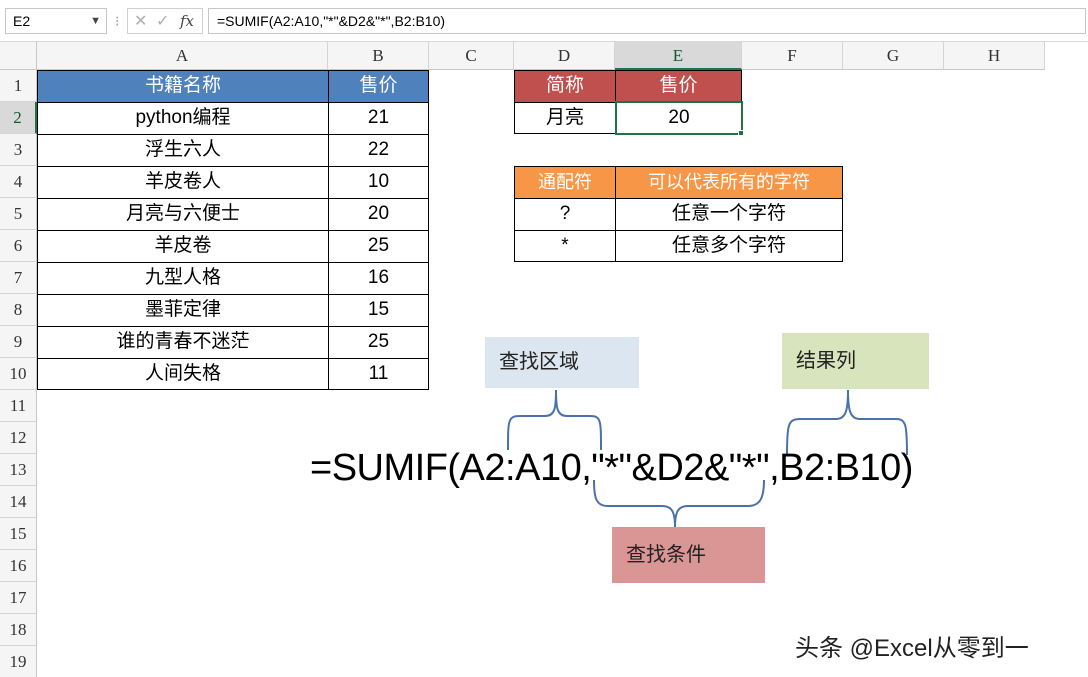  What do you see at coordinates (847, 422) in the screenshot?
I see `result-brace` at bounding box center [847, 422].